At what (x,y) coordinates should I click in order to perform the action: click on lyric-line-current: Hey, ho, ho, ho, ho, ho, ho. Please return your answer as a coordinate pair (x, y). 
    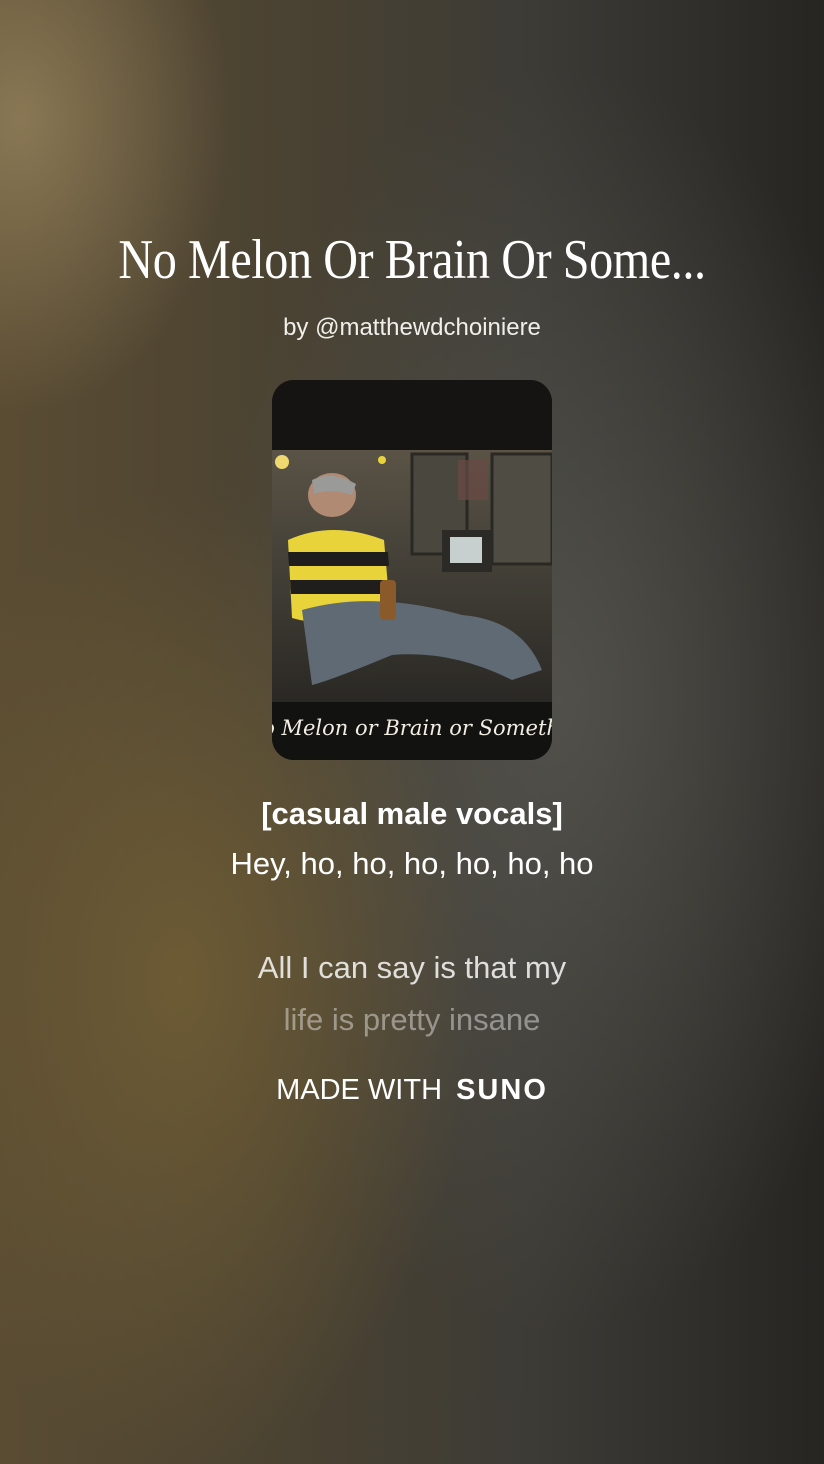
    Looking at the image, I should click on (412, 863).